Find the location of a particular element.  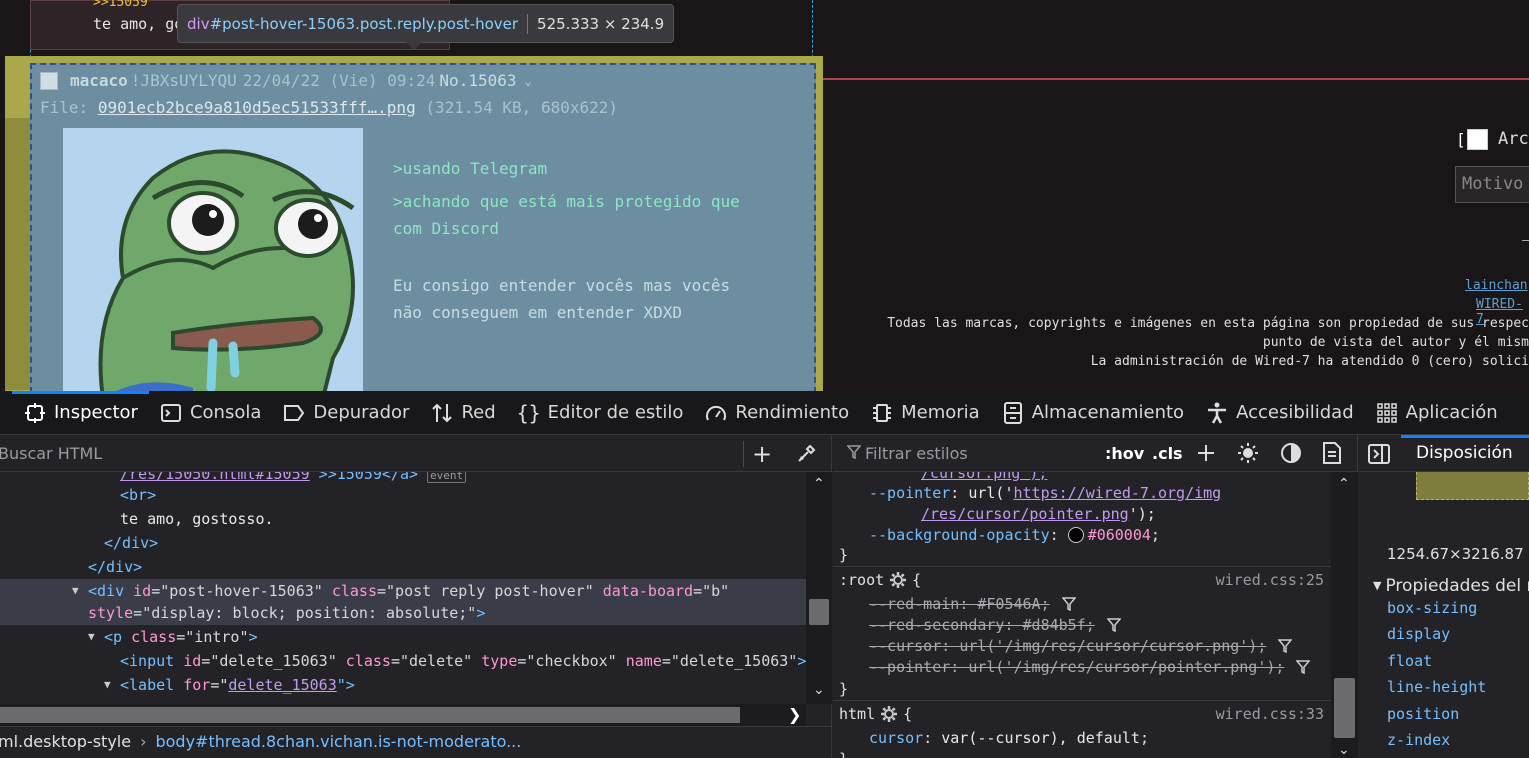

tab-performance: Rendimiento is located at coordinates (777, 413).